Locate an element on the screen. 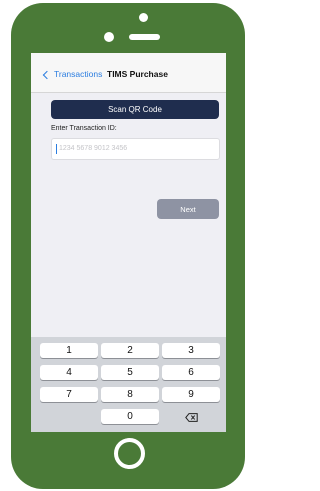 This screenshot has height=491, width=320. navigation-bar: Transactions TIMS Purchase is located at coordinates (128, 73).